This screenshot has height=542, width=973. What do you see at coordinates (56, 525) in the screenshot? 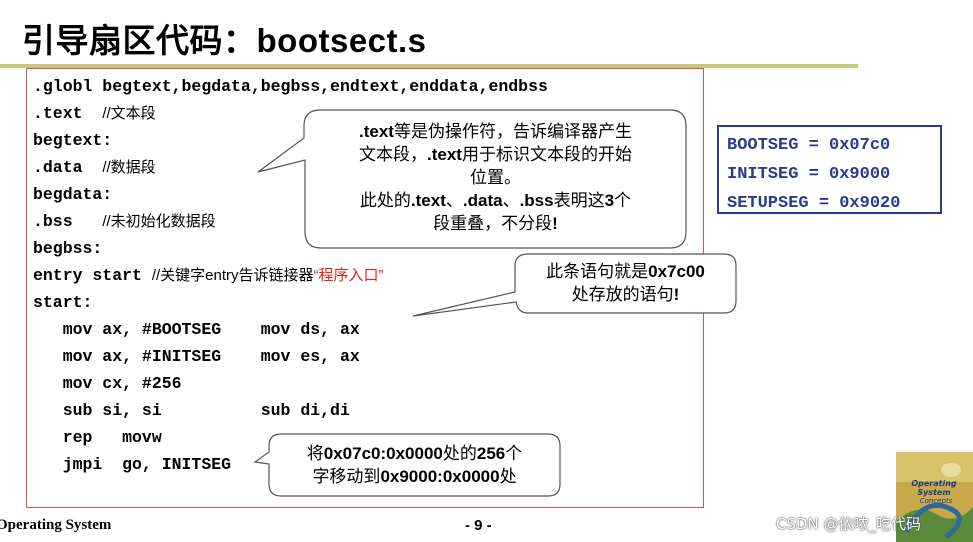
I see `footer-course-name: Operating System` at bounding box center [56, 525].